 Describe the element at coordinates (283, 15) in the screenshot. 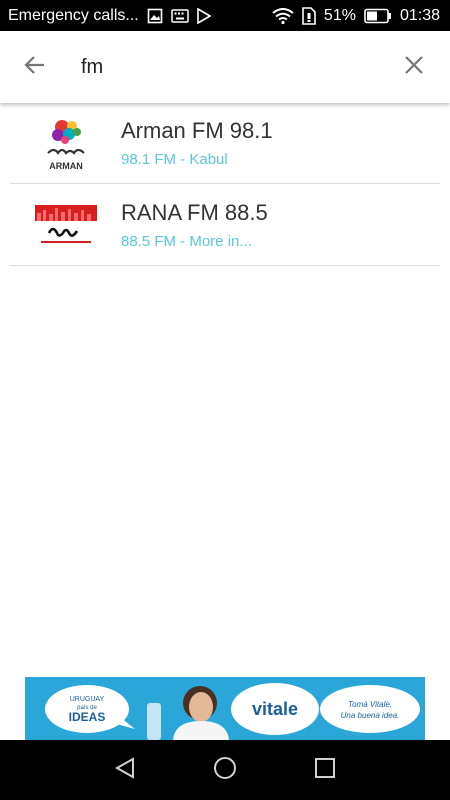

I see `wifi-icon` at that location.